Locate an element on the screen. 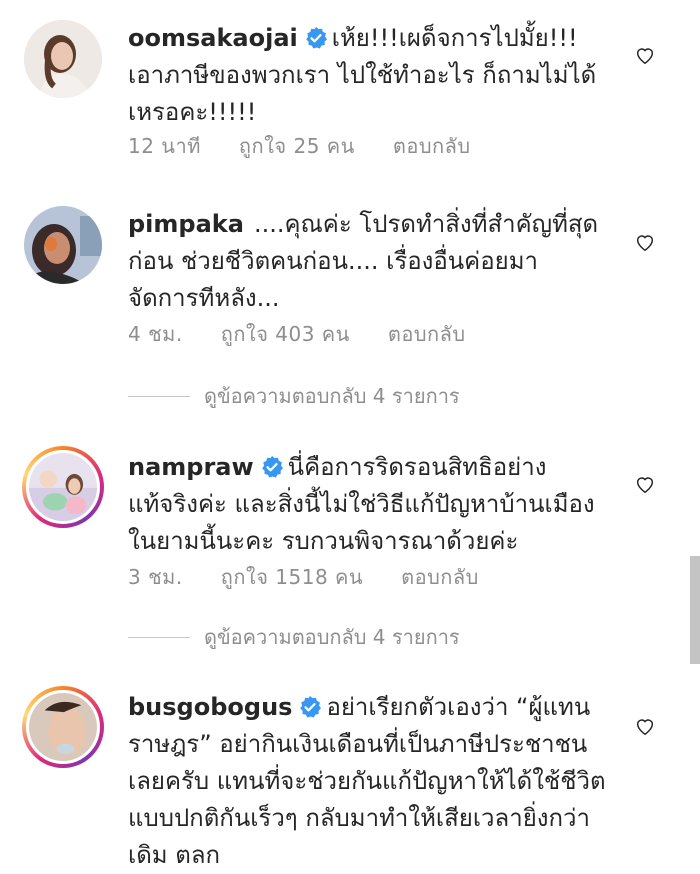 This screenshot has width=700, height=874. like-count: ถูกใจ 403 คน is located at coordinates (285, 334).